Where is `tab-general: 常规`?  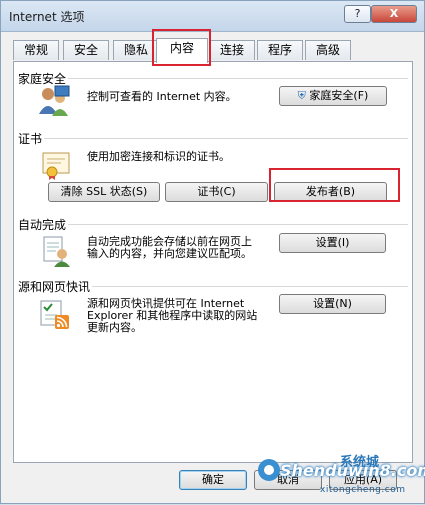
tab-general: 常规 is located at coordinates (36, 50).